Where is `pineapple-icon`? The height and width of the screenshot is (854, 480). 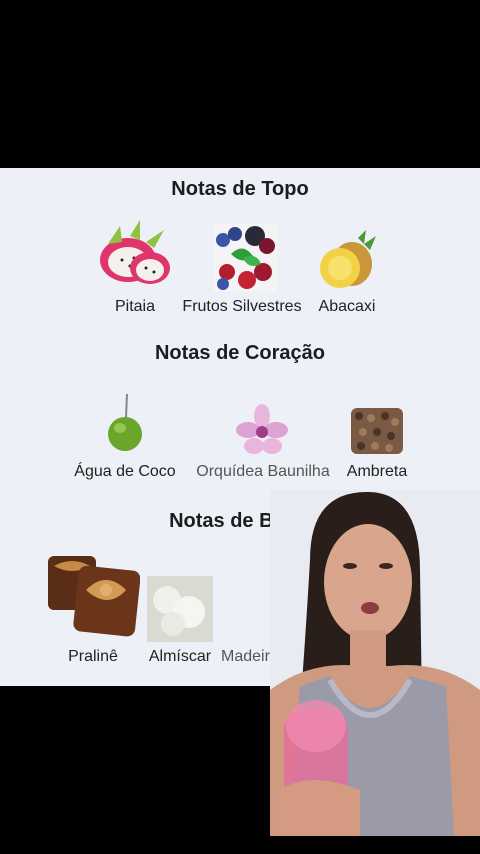
pineapple-icon is located at coordinates (348, 259).